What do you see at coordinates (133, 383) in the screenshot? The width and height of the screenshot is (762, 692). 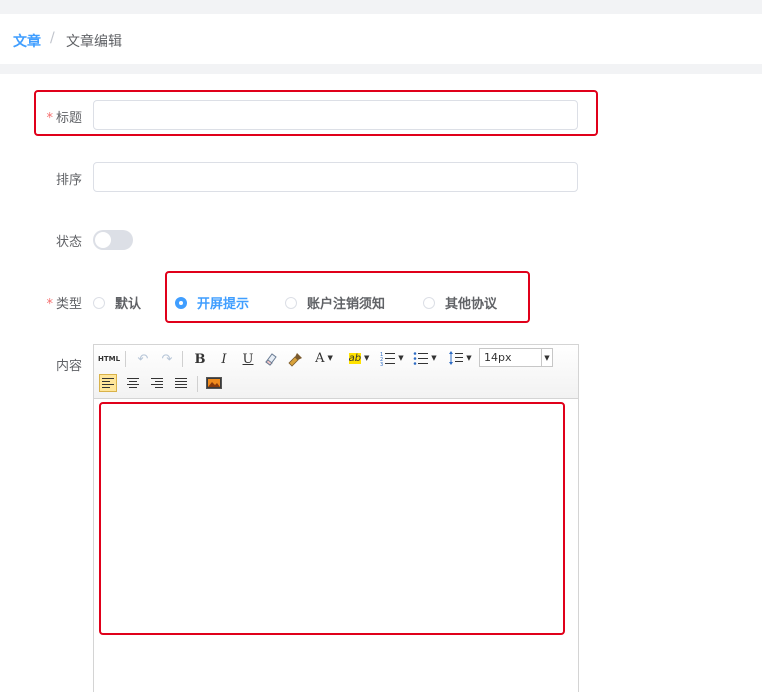 I see `align-center-icon` at bounding box center [133, 383].